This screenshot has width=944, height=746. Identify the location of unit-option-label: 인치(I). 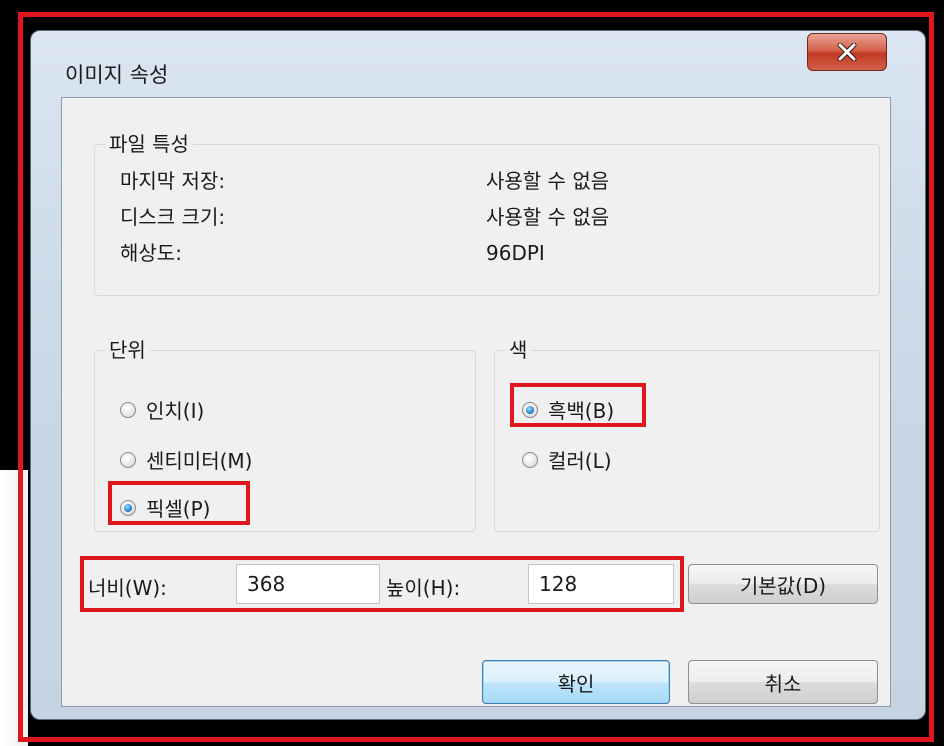
(175, 411).